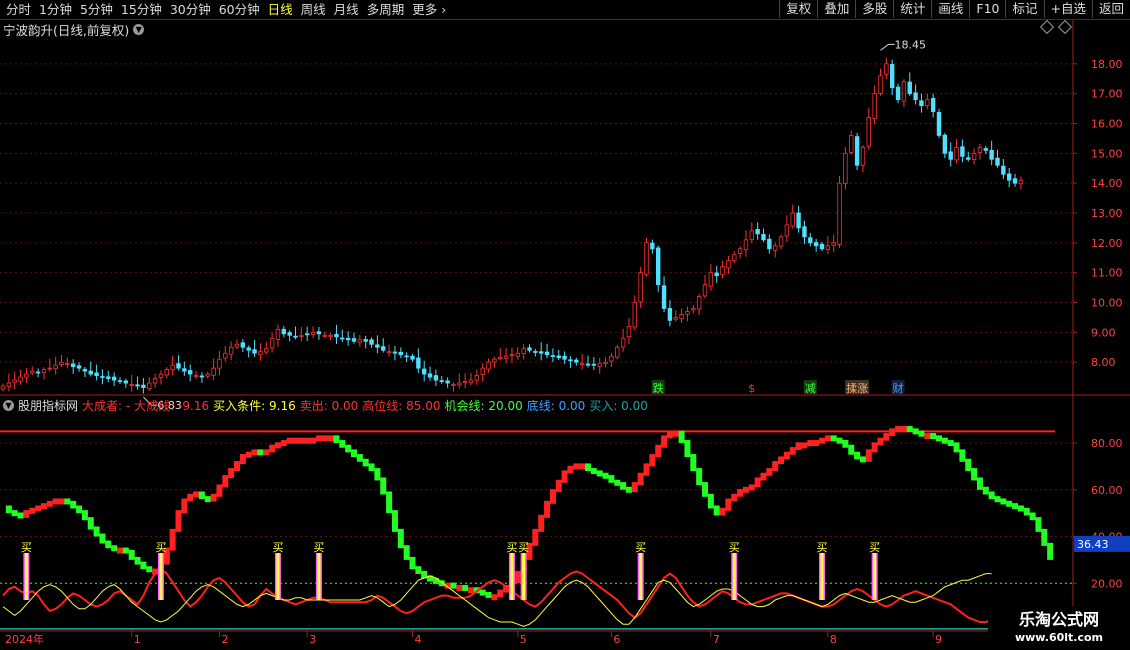  I want to click on indicator-name: 股朋指标网, so click(48, 405).